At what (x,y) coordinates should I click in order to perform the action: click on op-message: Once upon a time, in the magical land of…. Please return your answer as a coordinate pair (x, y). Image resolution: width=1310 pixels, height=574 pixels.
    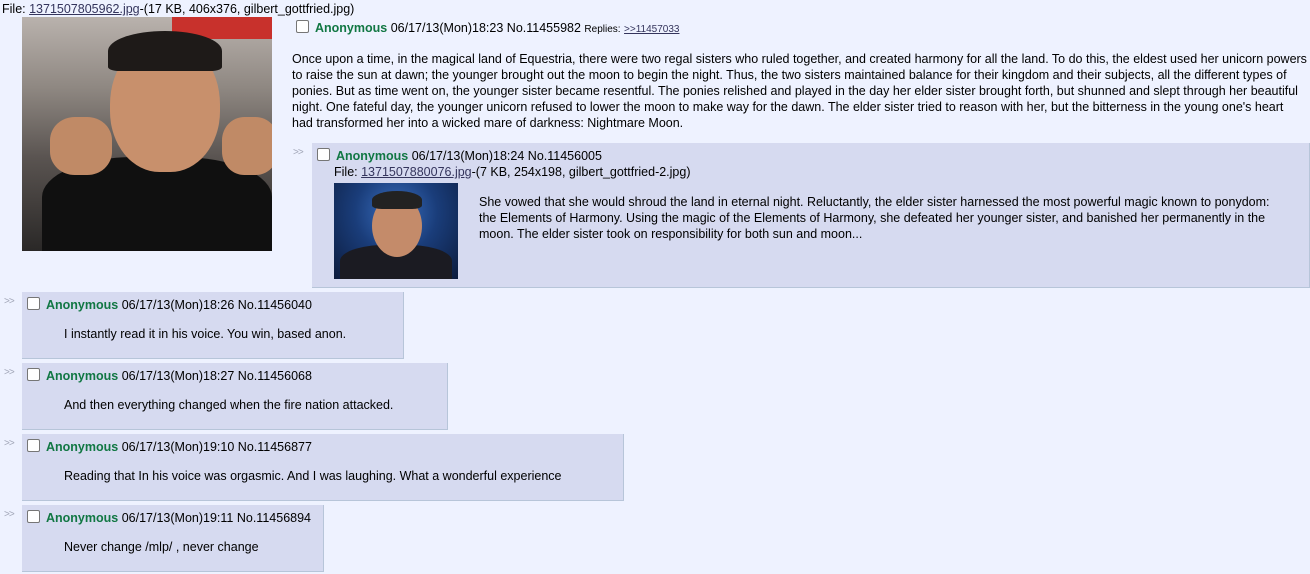
    Looking at the image, I should click on (799, 91).